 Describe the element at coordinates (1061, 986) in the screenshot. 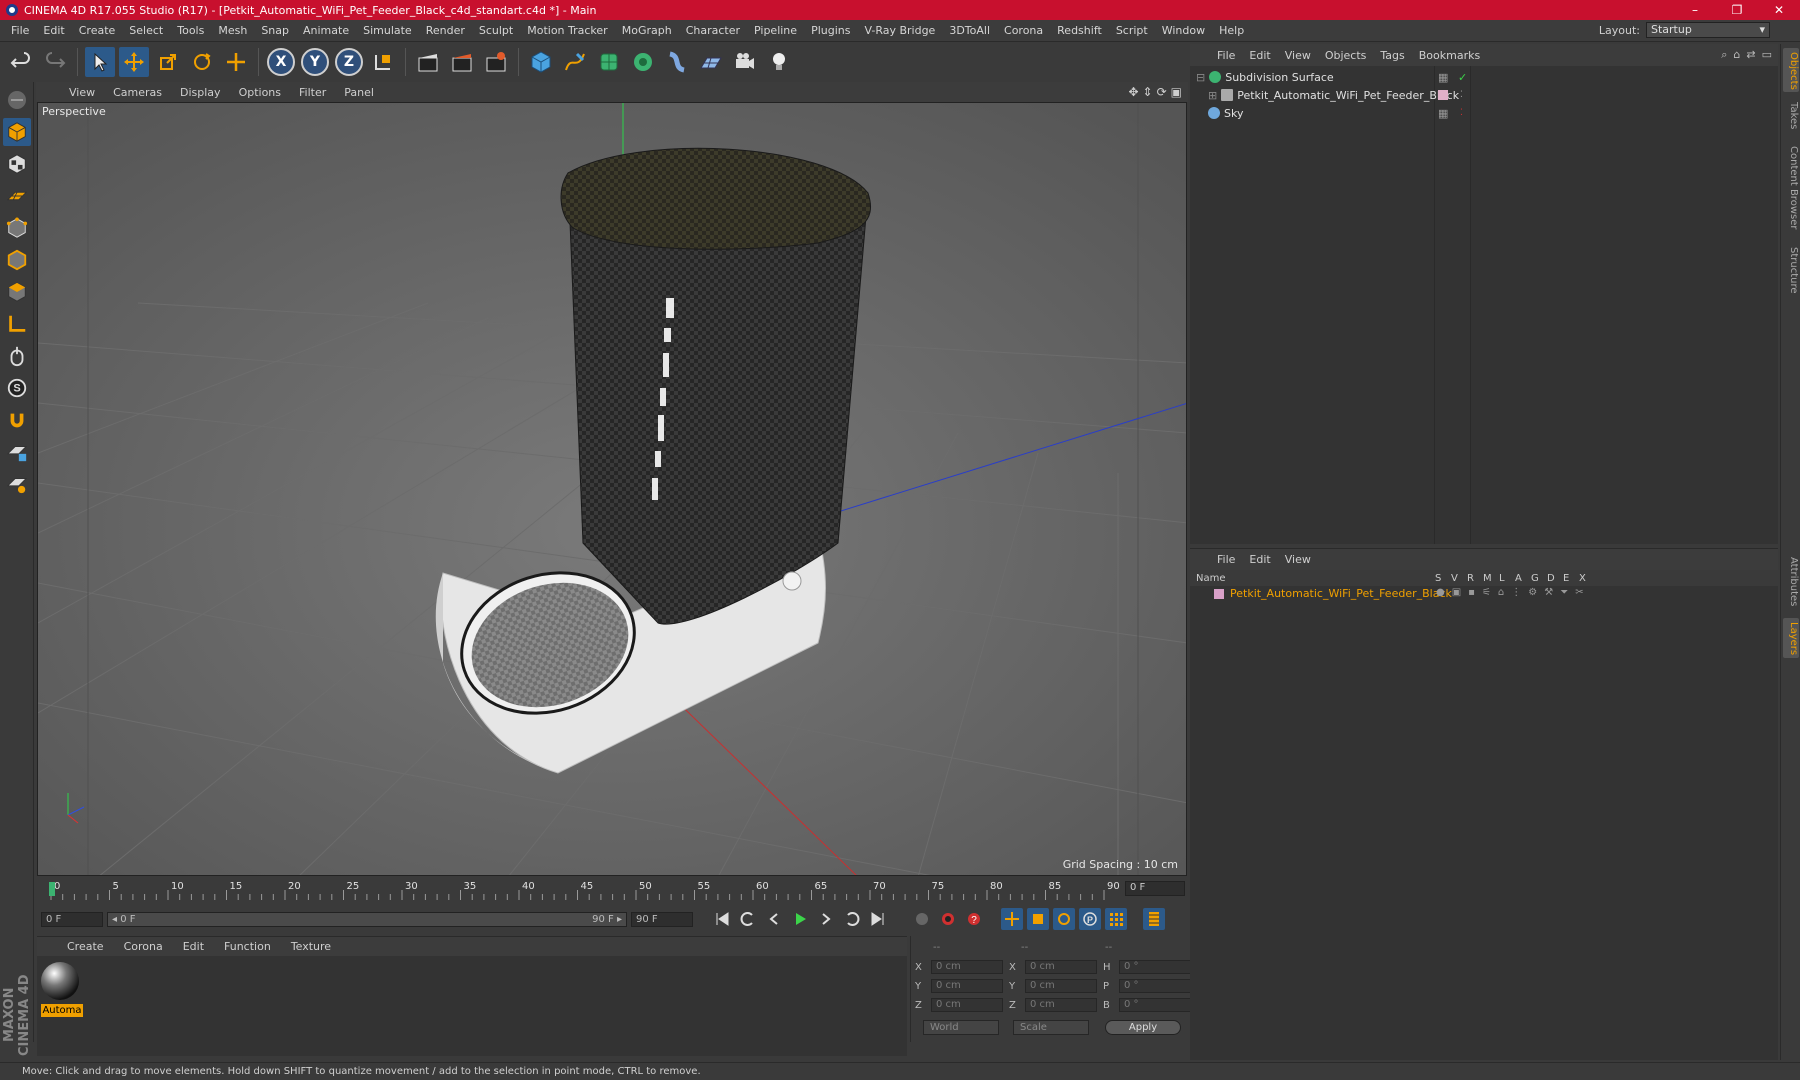

I see `size-y-field: 0 cm` at that location.